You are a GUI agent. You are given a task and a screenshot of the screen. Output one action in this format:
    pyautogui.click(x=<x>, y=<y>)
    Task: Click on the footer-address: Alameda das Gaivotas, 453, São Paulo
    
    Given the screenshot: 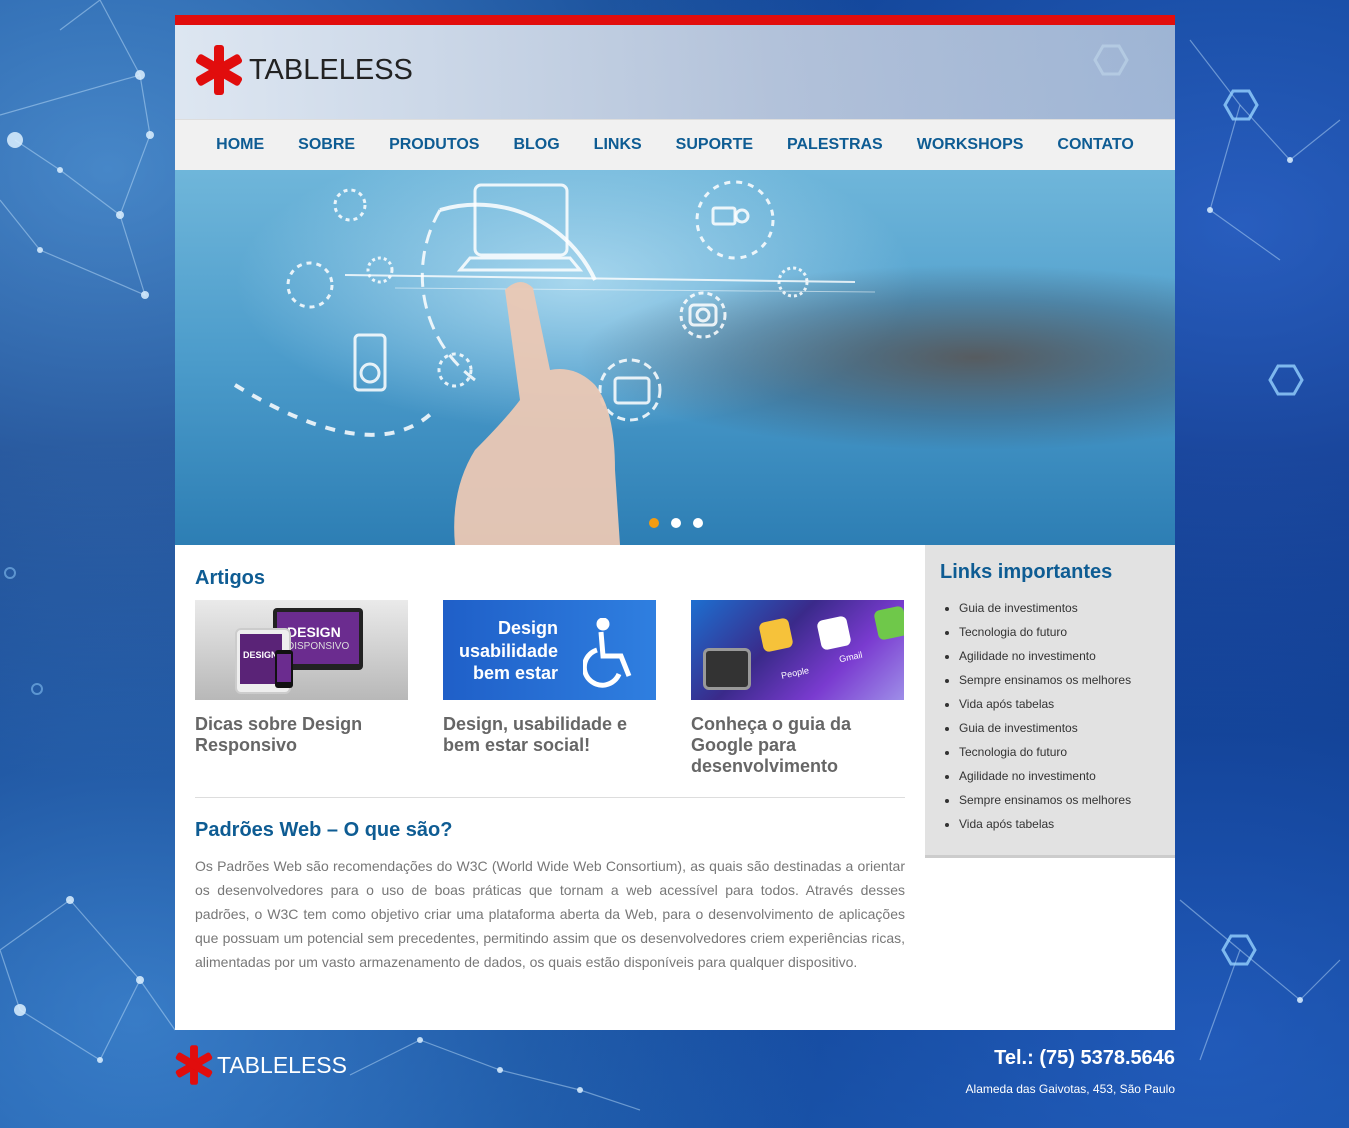 What is the action you would take?
    pyautogui.click(x=1070, y=1089)
    